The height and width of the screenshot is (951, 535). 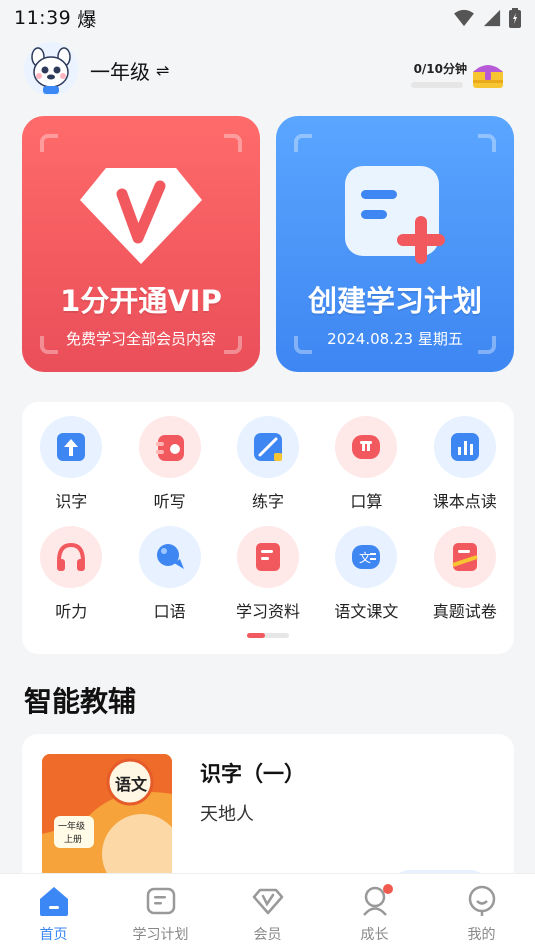 What do you see at coordinates (141, 216) in the screenshot?
I see `vip-diamond-icon` at bounding box center [141, 216].